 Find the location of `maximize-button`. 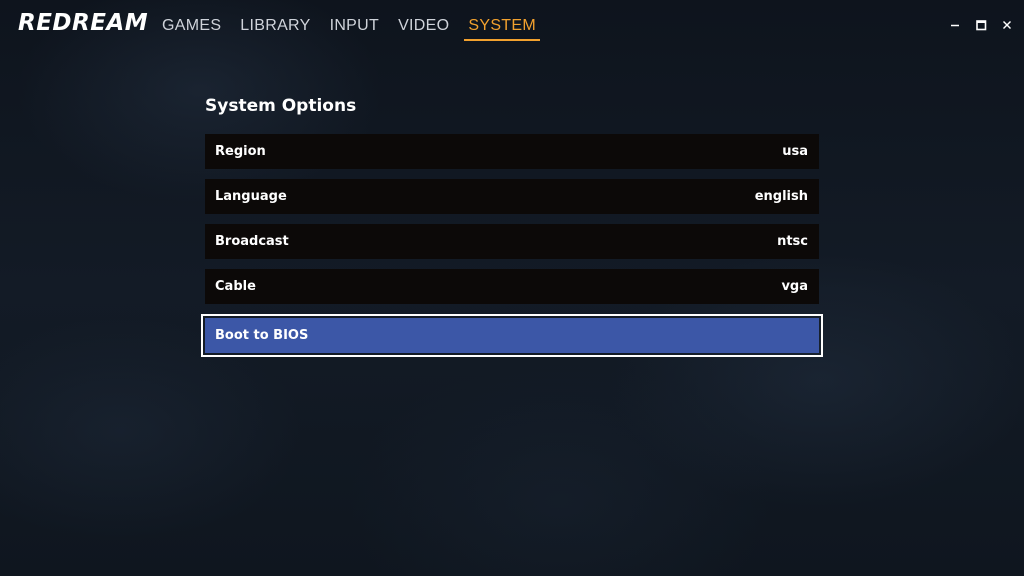

maximize-button is located at coordinates (981, 24).